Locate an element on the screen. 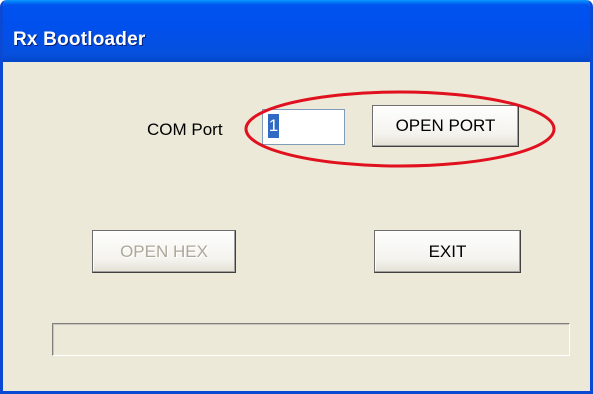  window-title: Rx Bootloader is located at coordinates (79, 39).